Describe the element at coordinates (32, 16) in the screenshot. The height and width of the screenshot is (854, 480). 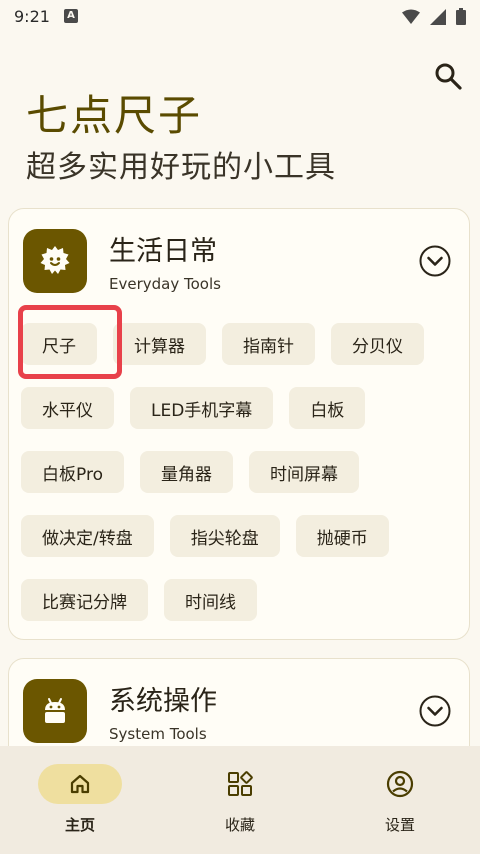
I see `status-time: 9:21` at that location.